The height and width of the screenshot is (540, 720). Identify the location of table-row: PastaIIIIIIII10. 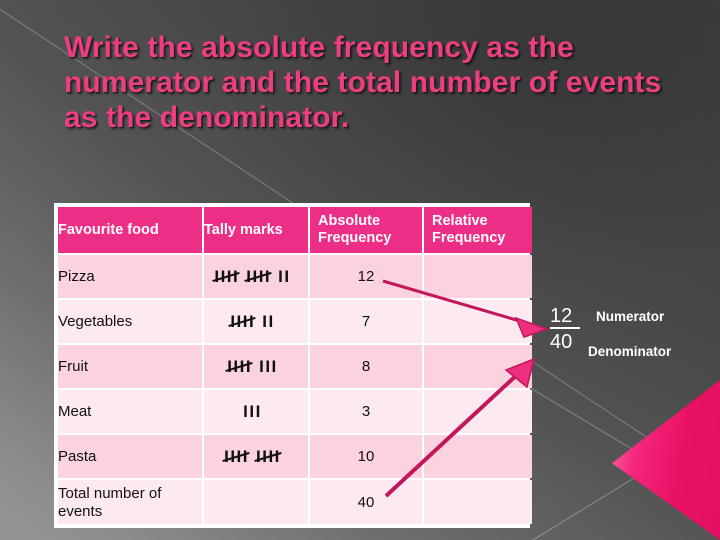
(295, 456).